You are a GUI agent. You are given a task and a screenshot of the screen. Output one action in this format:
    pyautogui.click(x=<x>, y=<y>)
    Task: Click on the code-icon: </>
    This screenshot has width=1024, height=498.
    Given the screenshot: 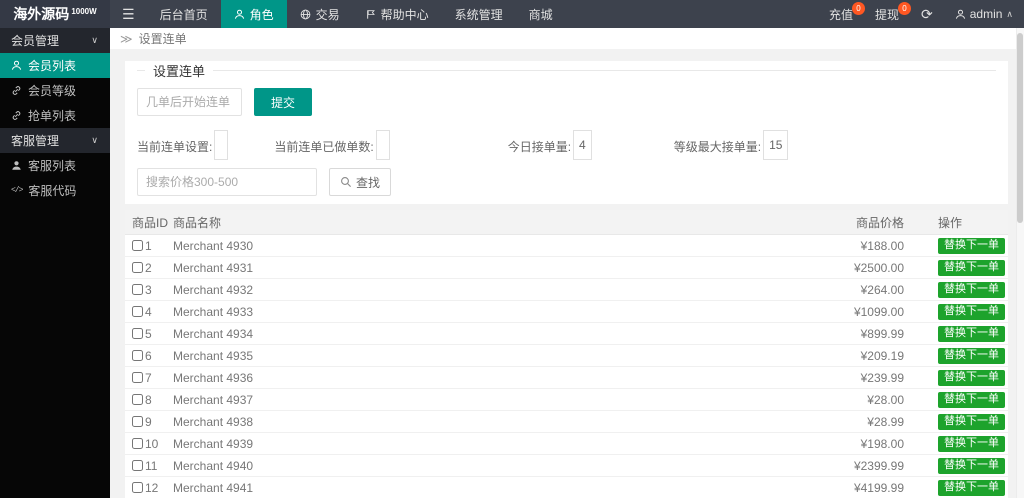 What is the action you would take?
    pyautogui.click(x=17, y=190)
    